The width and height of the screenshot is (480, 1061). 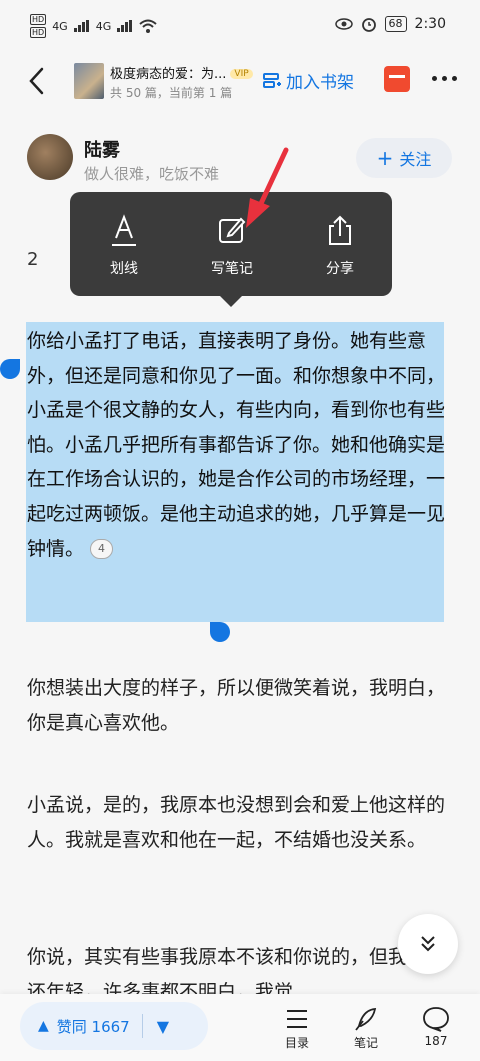 I want to click on upvote-icon: ▲, so click(x=43, y=1026).